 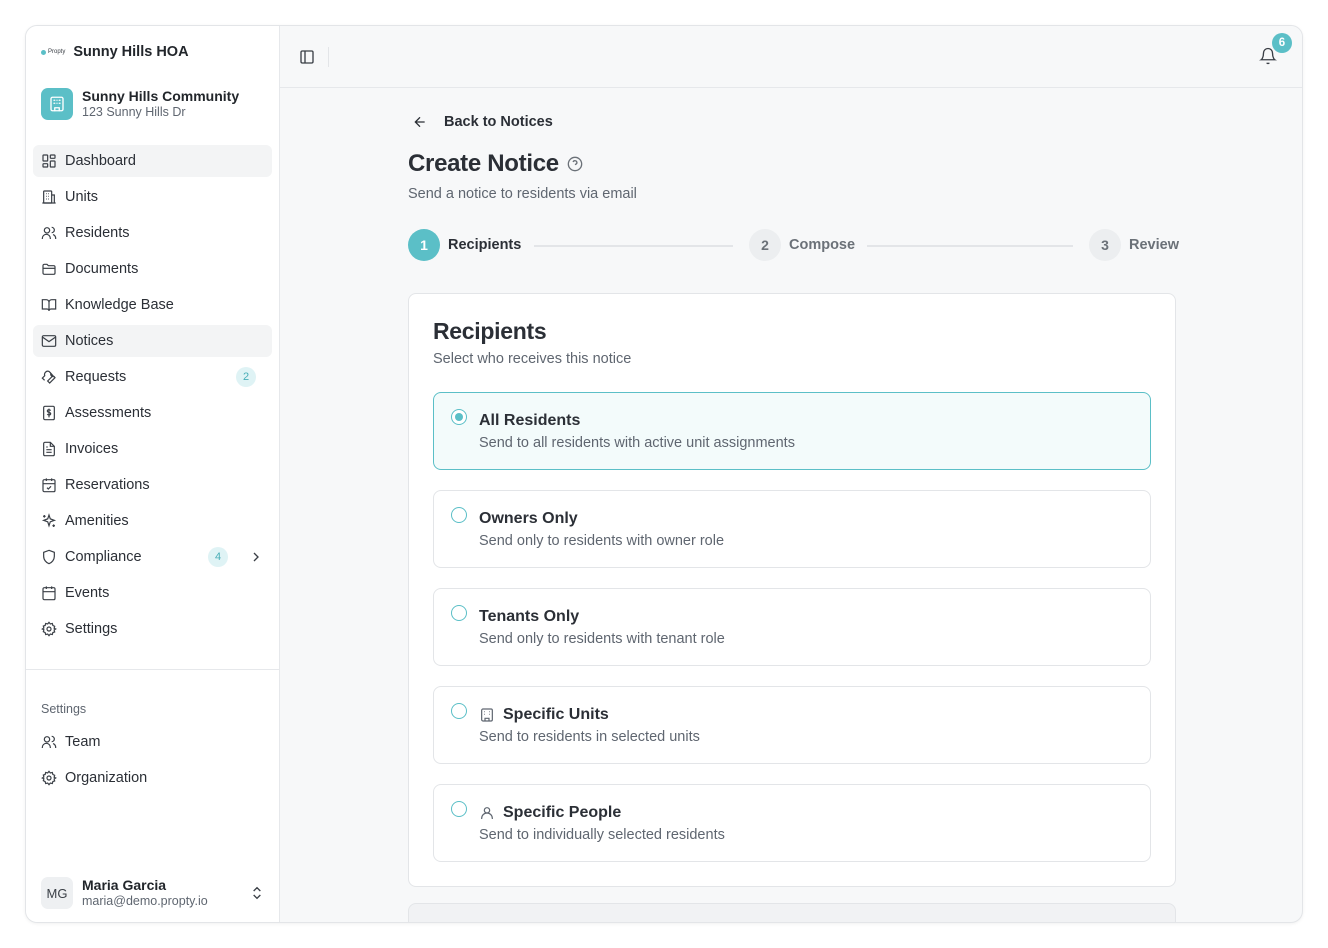 I want to click on sparkles-icon, so click(x=49, y=520).